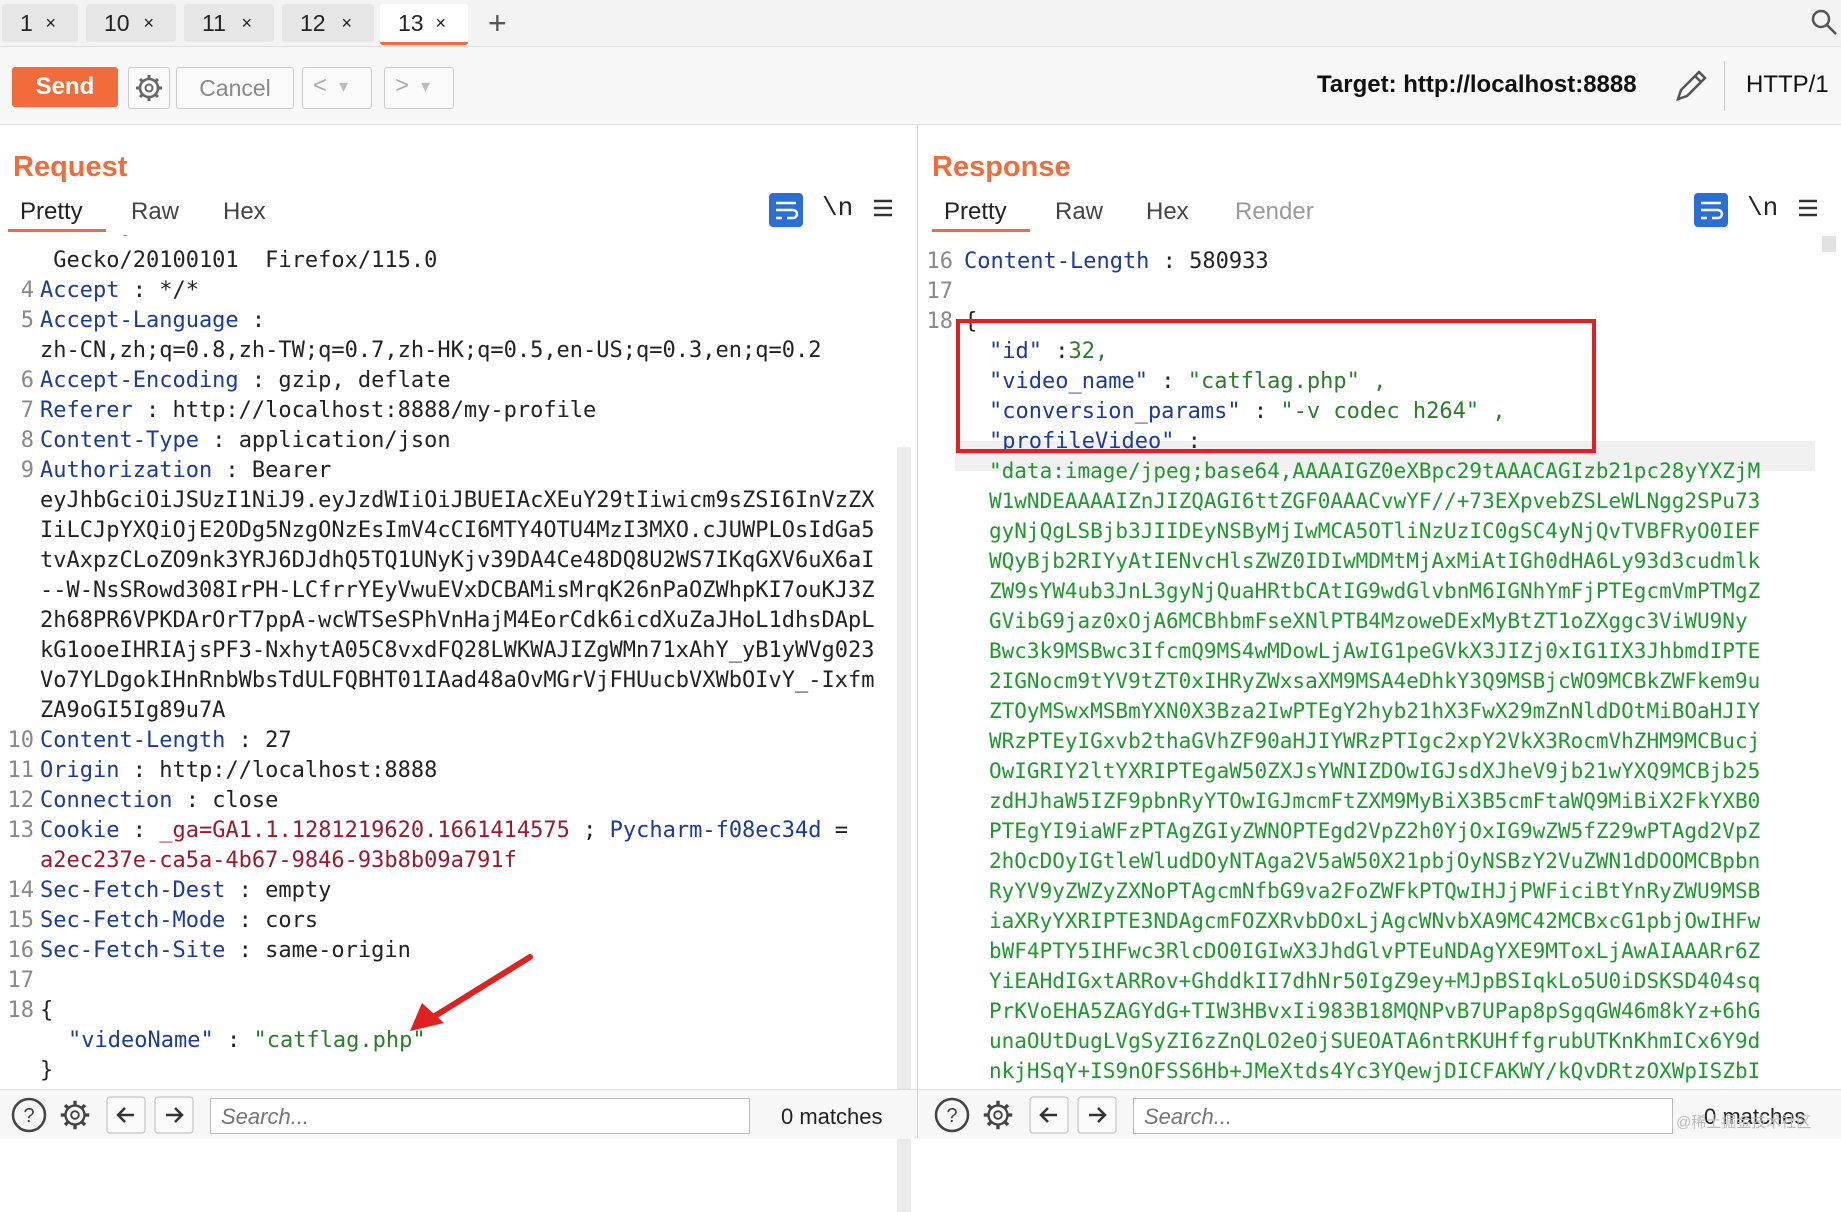  What do you see at coordinates (159, 290) in the screenshot?
I see `line-text: : */*` at bounding box center [159, 290].